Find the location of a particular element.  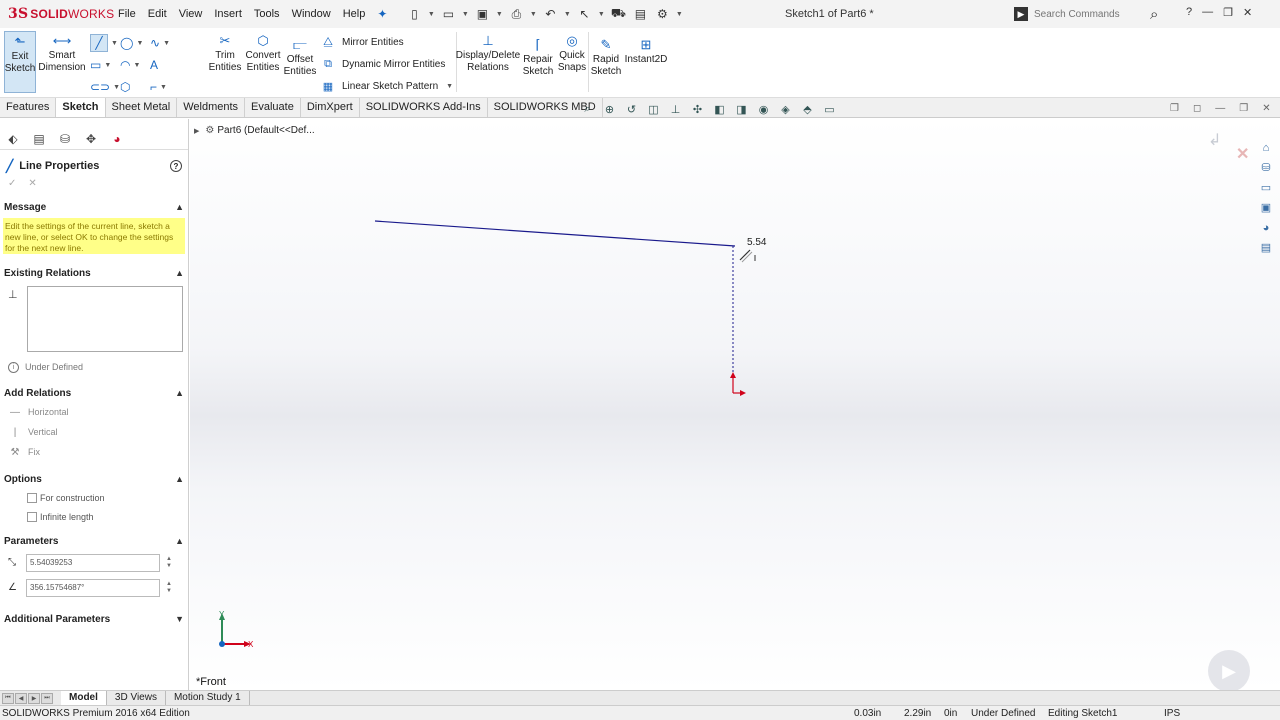

menu-edit: Edit is located at coordinates (157, 14).